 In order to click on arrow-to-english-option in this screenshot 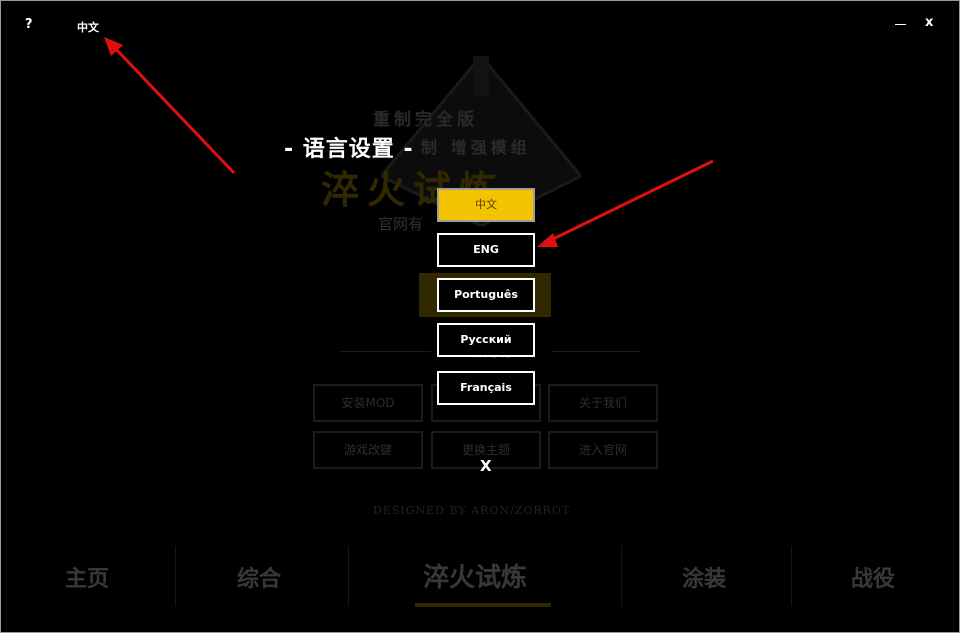, I will do `click(625, 203)`.